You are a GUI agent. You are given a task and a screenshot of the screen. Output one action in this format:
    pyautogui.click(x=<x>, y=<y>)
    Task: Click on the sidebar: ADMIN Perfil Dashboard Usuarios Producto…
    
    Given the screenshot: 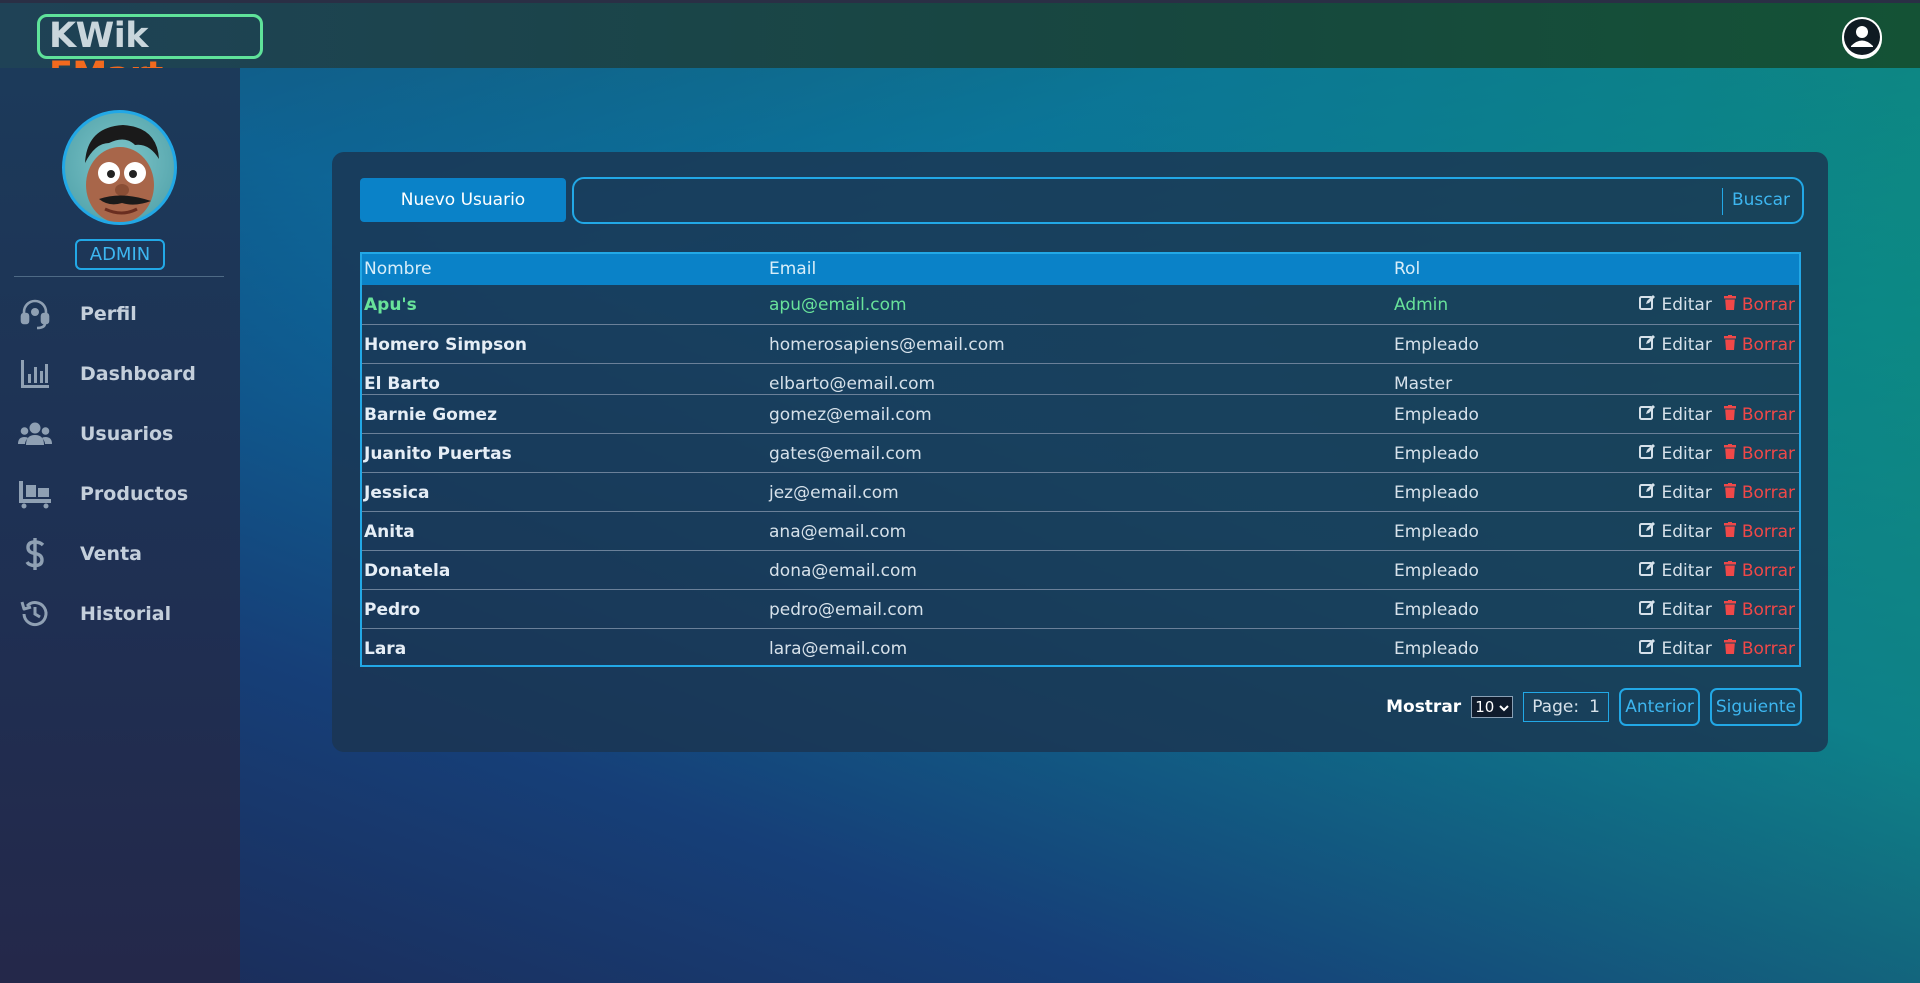 What is the action you would take?
    pyautogui.click(x=120, y=525)
    